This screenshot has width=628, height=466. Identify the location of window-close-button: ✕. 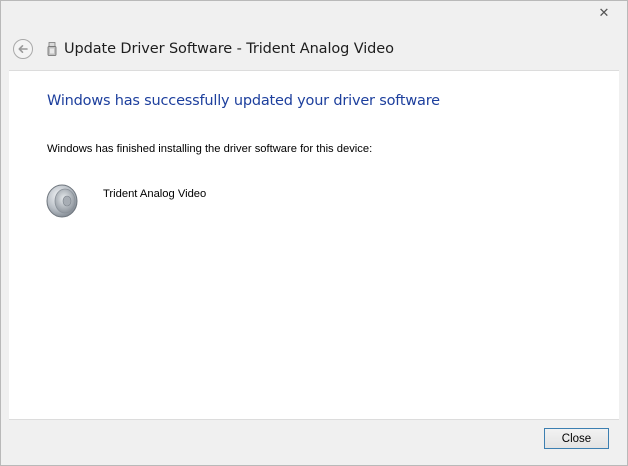
(604, 13).